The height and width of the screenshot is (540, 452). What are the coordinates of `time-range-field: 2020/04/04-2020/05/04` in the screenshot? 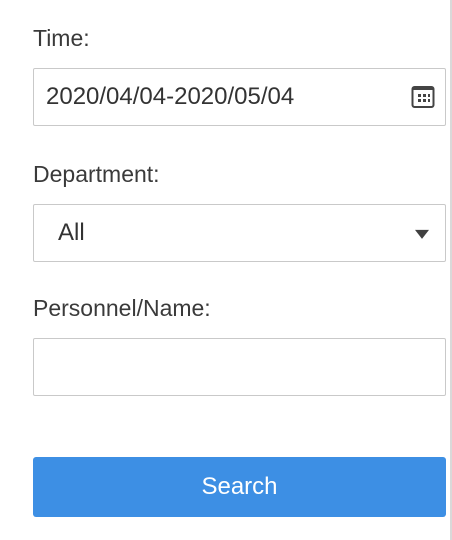 It's located at (239, 97).